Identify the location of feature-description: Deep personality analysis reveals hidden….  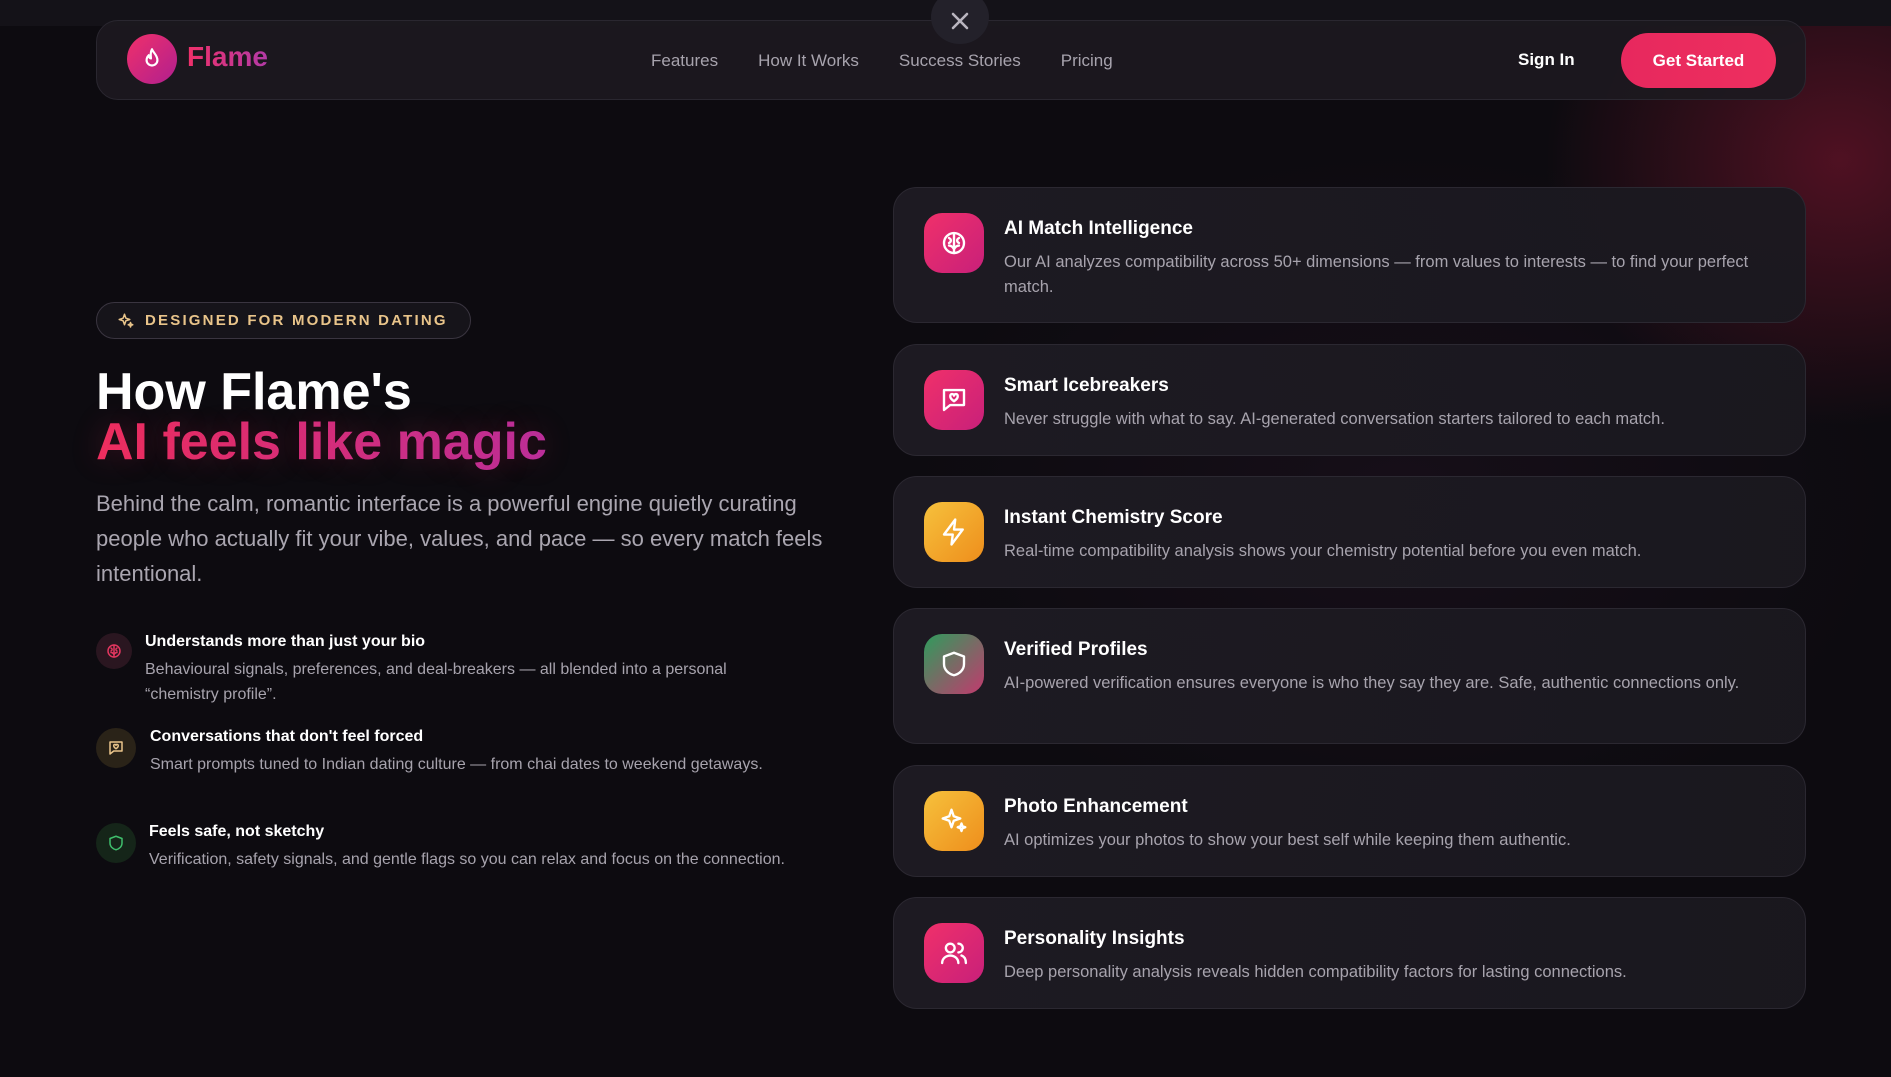
(1315, 972).